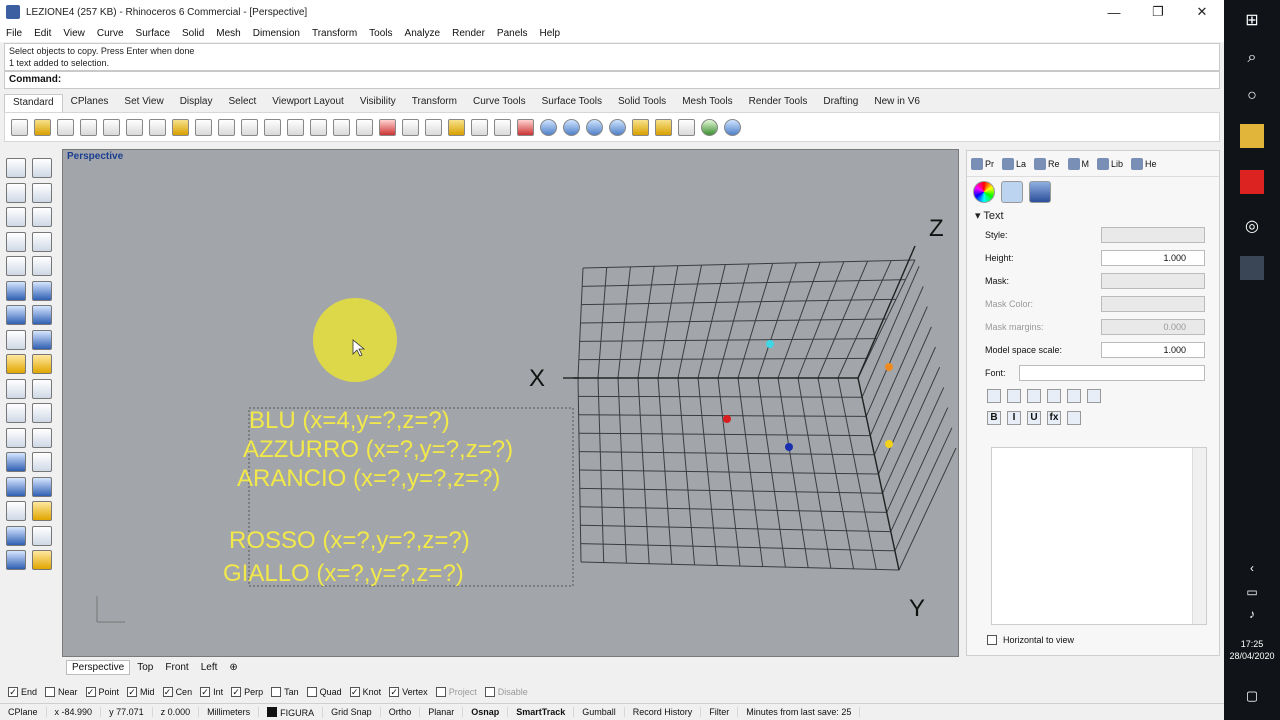 Image resolution: width=1280 pixels, height=720 pixels. Describe the element at coordinates (541, 712) in the screenshot. I see `smarttrack-toggle: SmartTrack` at that location.